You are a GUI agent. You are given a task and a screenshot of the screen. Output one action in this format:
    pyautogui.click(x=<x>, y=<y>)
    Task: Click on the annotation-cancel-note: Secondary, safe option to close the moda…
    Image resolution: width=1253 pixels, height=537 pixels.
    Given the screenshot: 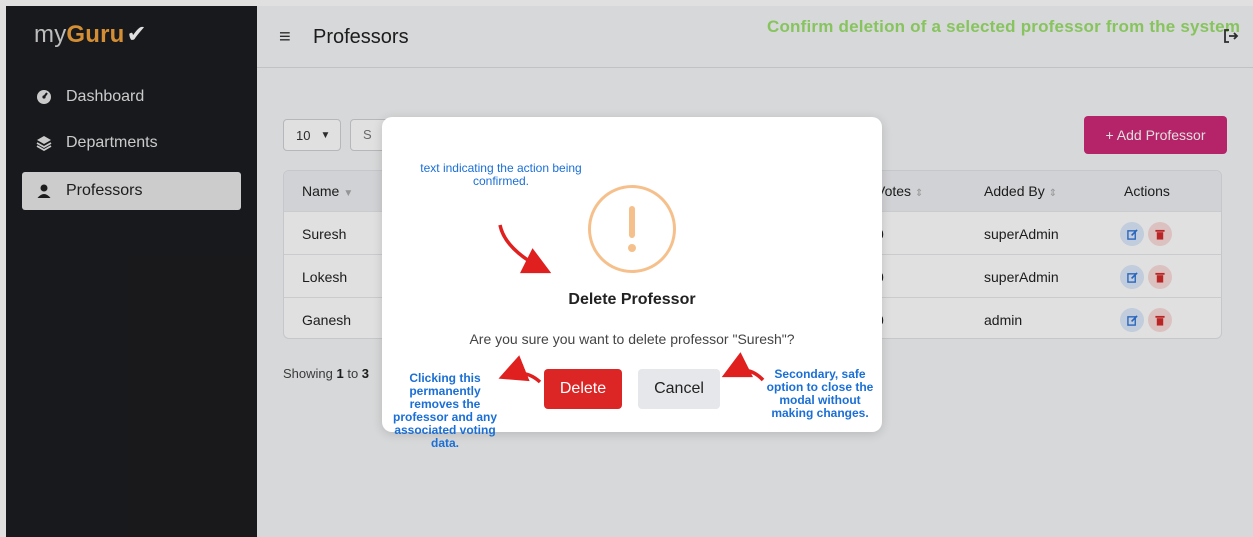 What is the action you would take?
    pyautogui.click(x=820, y=393)
    